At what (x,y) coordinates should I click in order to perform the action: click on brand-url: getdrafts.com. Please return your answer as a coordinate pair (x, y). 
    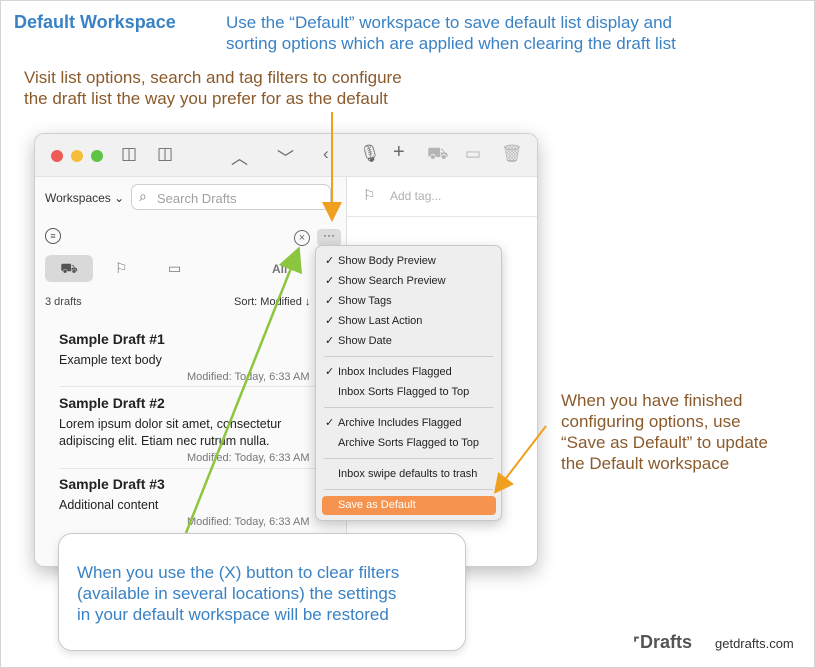
    Looking at the image, I should click on (754, 643).